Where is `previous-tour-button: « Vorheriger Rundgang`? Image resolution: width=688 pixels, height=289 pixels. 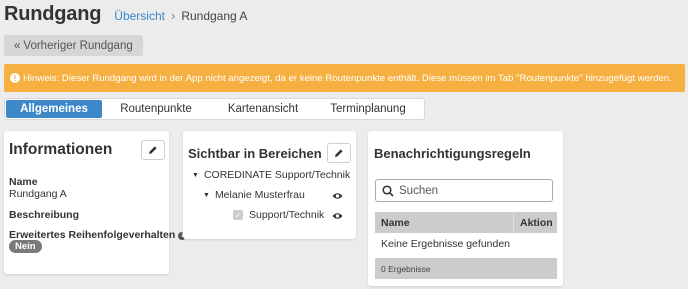
previous-tour-button: « Vorheriger Rundgang is located at coordinates (73, 45).